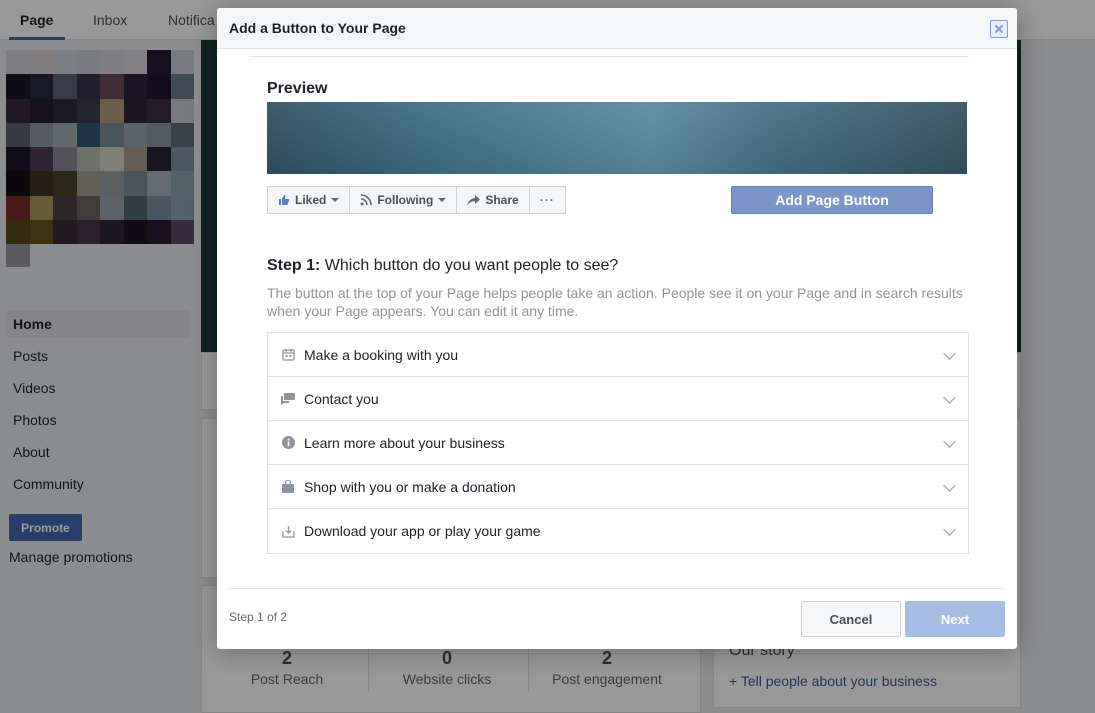  What do you see at coordinates (288, 399) in the screenshot?
I see `chat-icon` at bounding box center [288, 399].